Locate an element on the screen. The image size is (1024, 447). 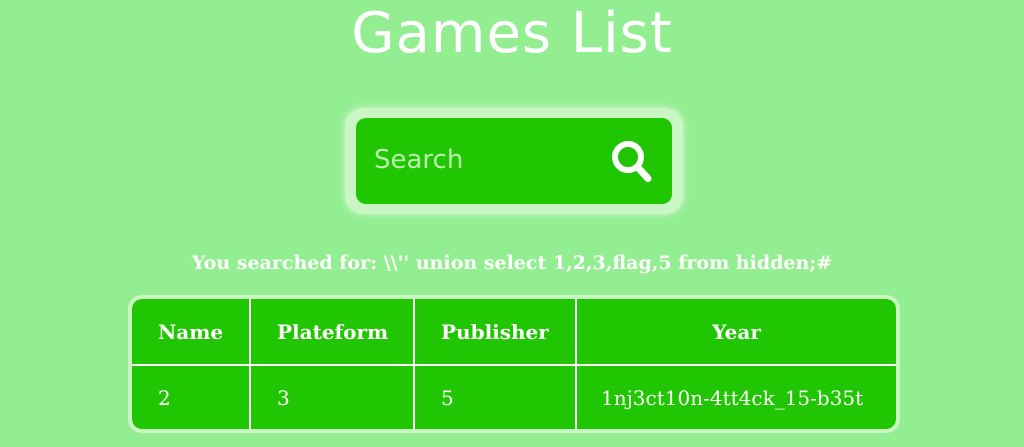
table-row: 2 3 5 1nj3ct10n-4tt4ck_15-b35t is located at coordinates (514, 396).